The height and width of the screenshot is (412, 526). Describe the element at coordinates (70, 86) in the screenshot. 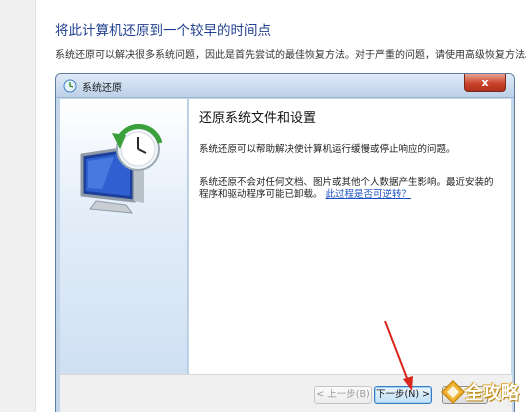

I see `system-restore-icon` at that location.